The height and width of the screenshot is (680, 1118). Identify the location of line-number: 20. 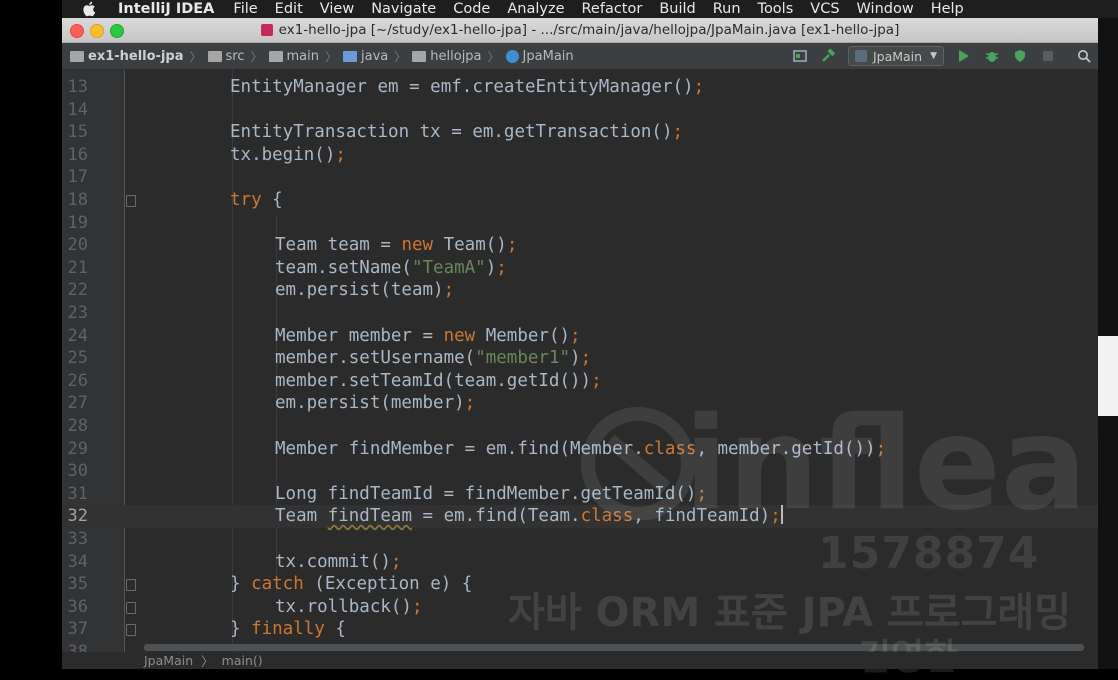
(77, 245).